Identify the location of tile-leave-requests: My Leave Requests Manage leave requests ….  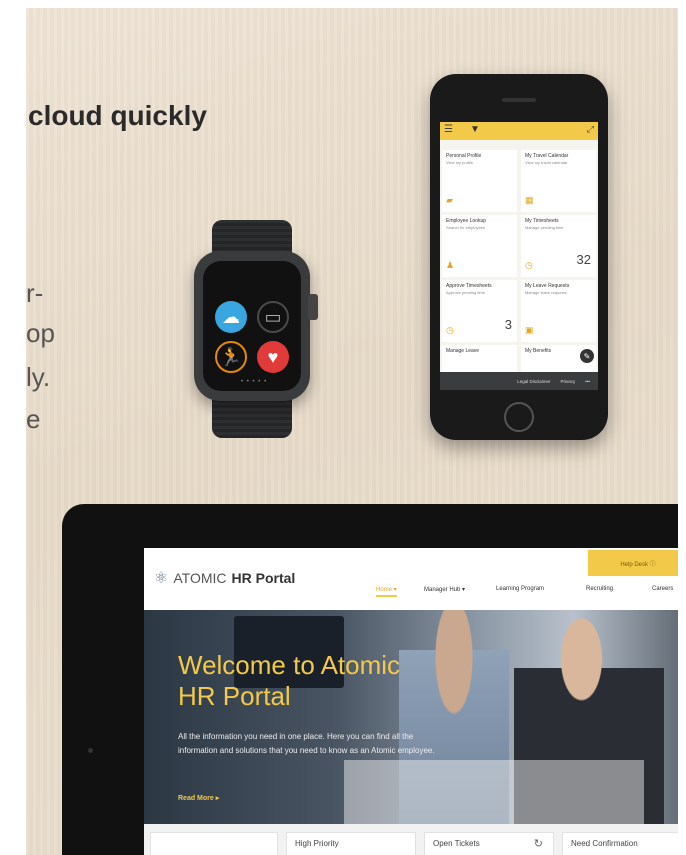
(558, 311).